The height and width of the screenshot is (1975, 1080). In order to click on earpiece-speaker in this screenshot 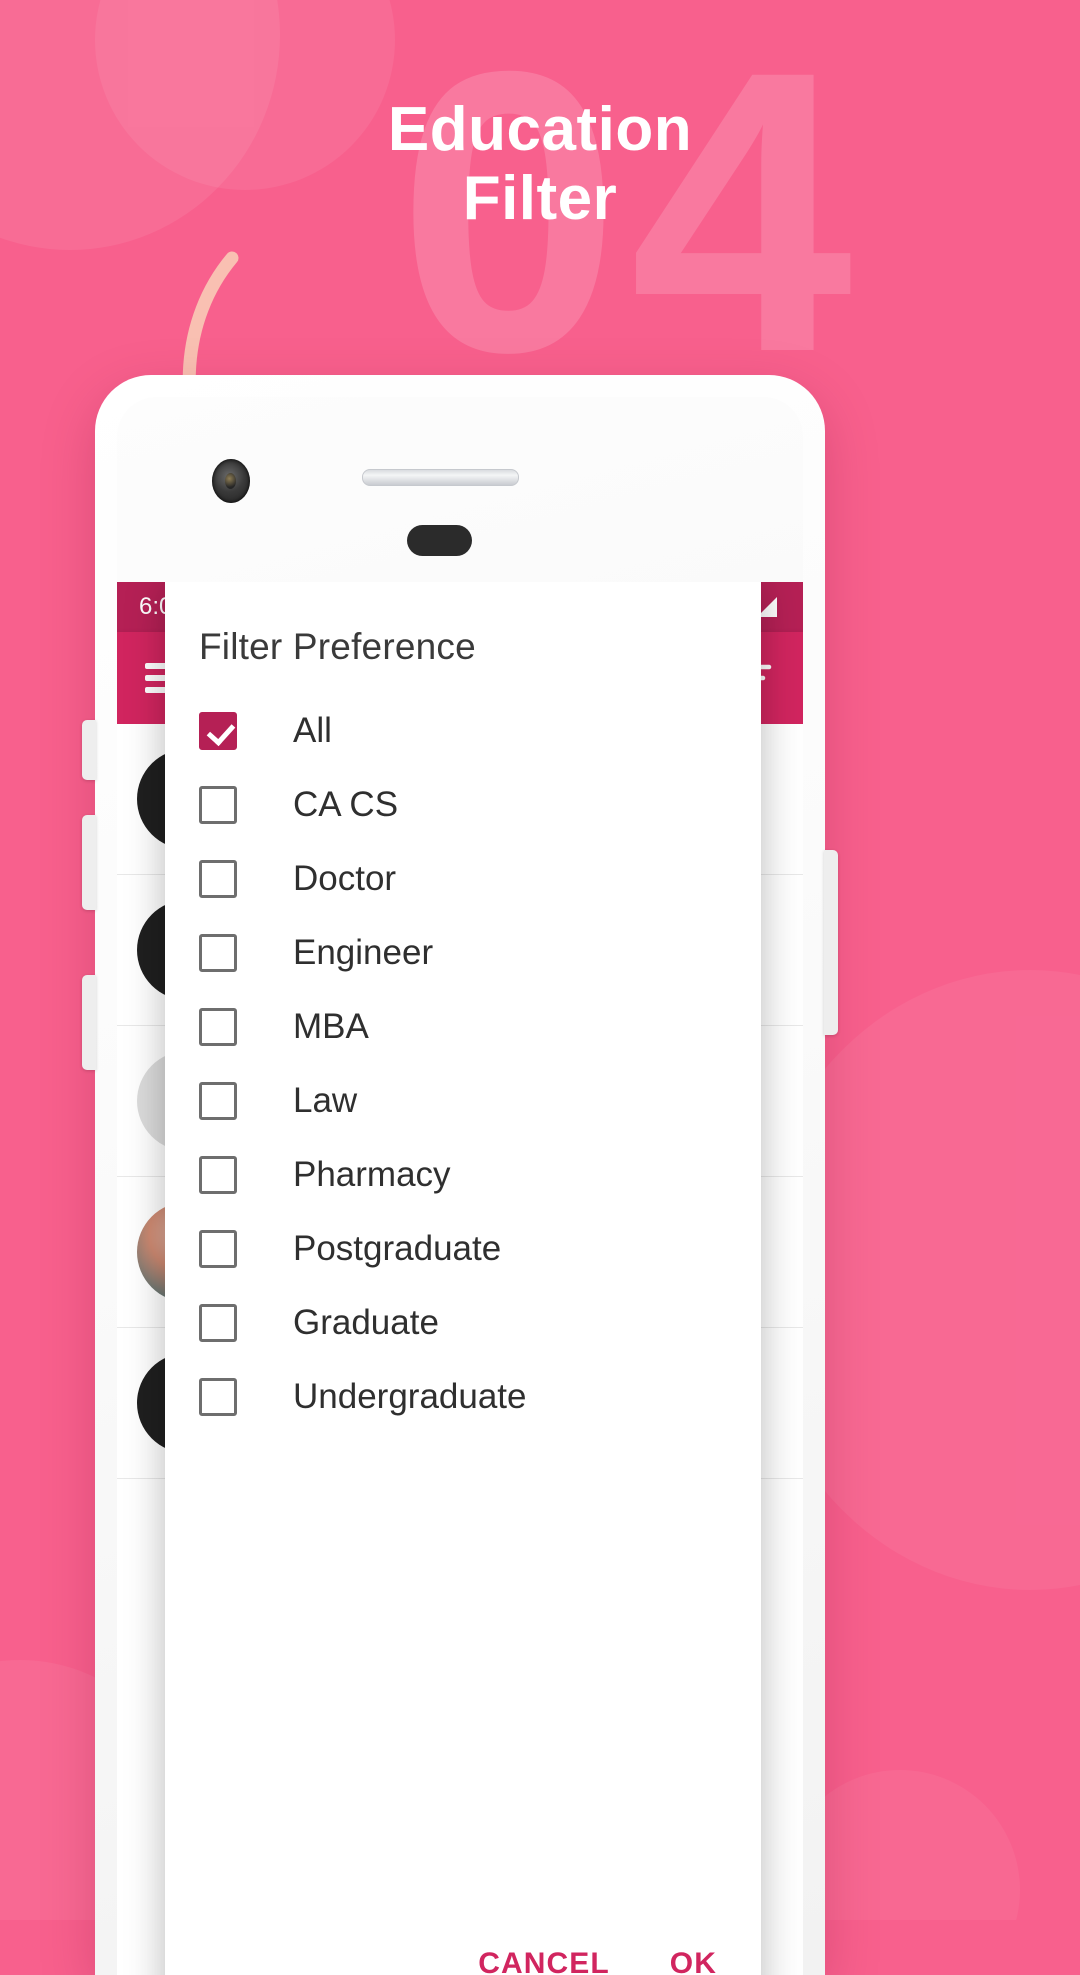, I will do `click(440, 477)`.